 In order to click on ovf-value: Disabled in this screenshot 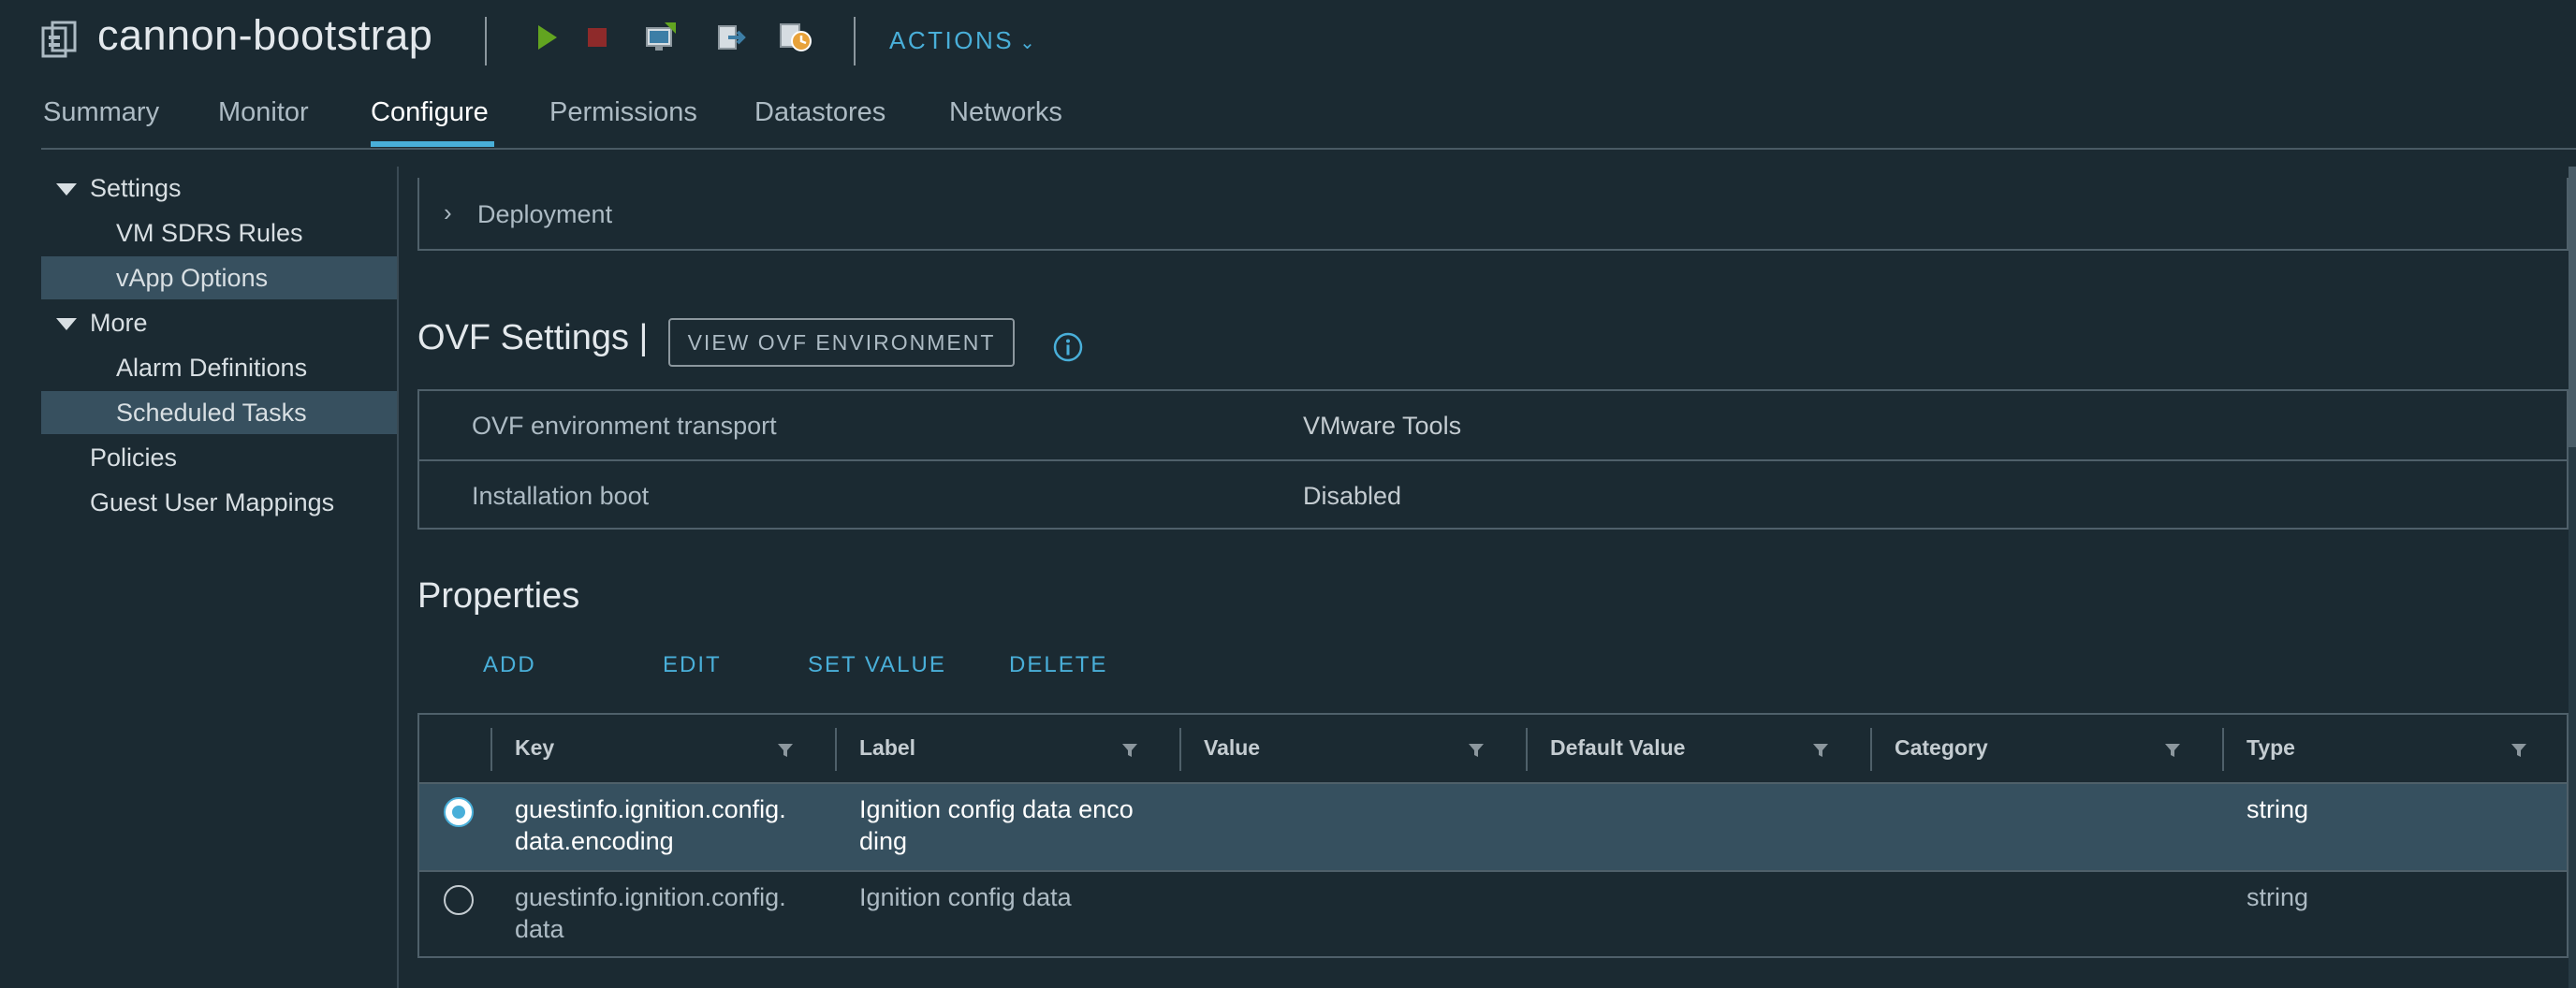, I will do `click(1352, 496)`.